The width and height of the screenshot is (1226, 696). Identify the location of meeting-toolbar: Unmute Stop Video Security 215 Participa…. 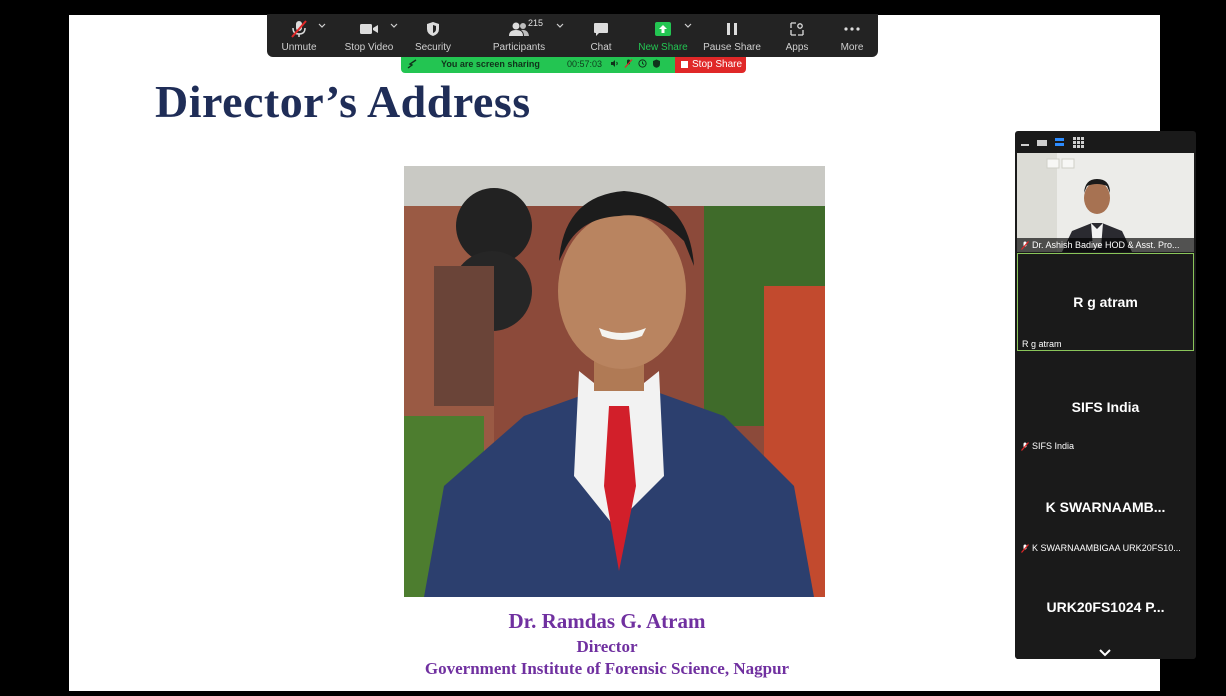
(572, 35).